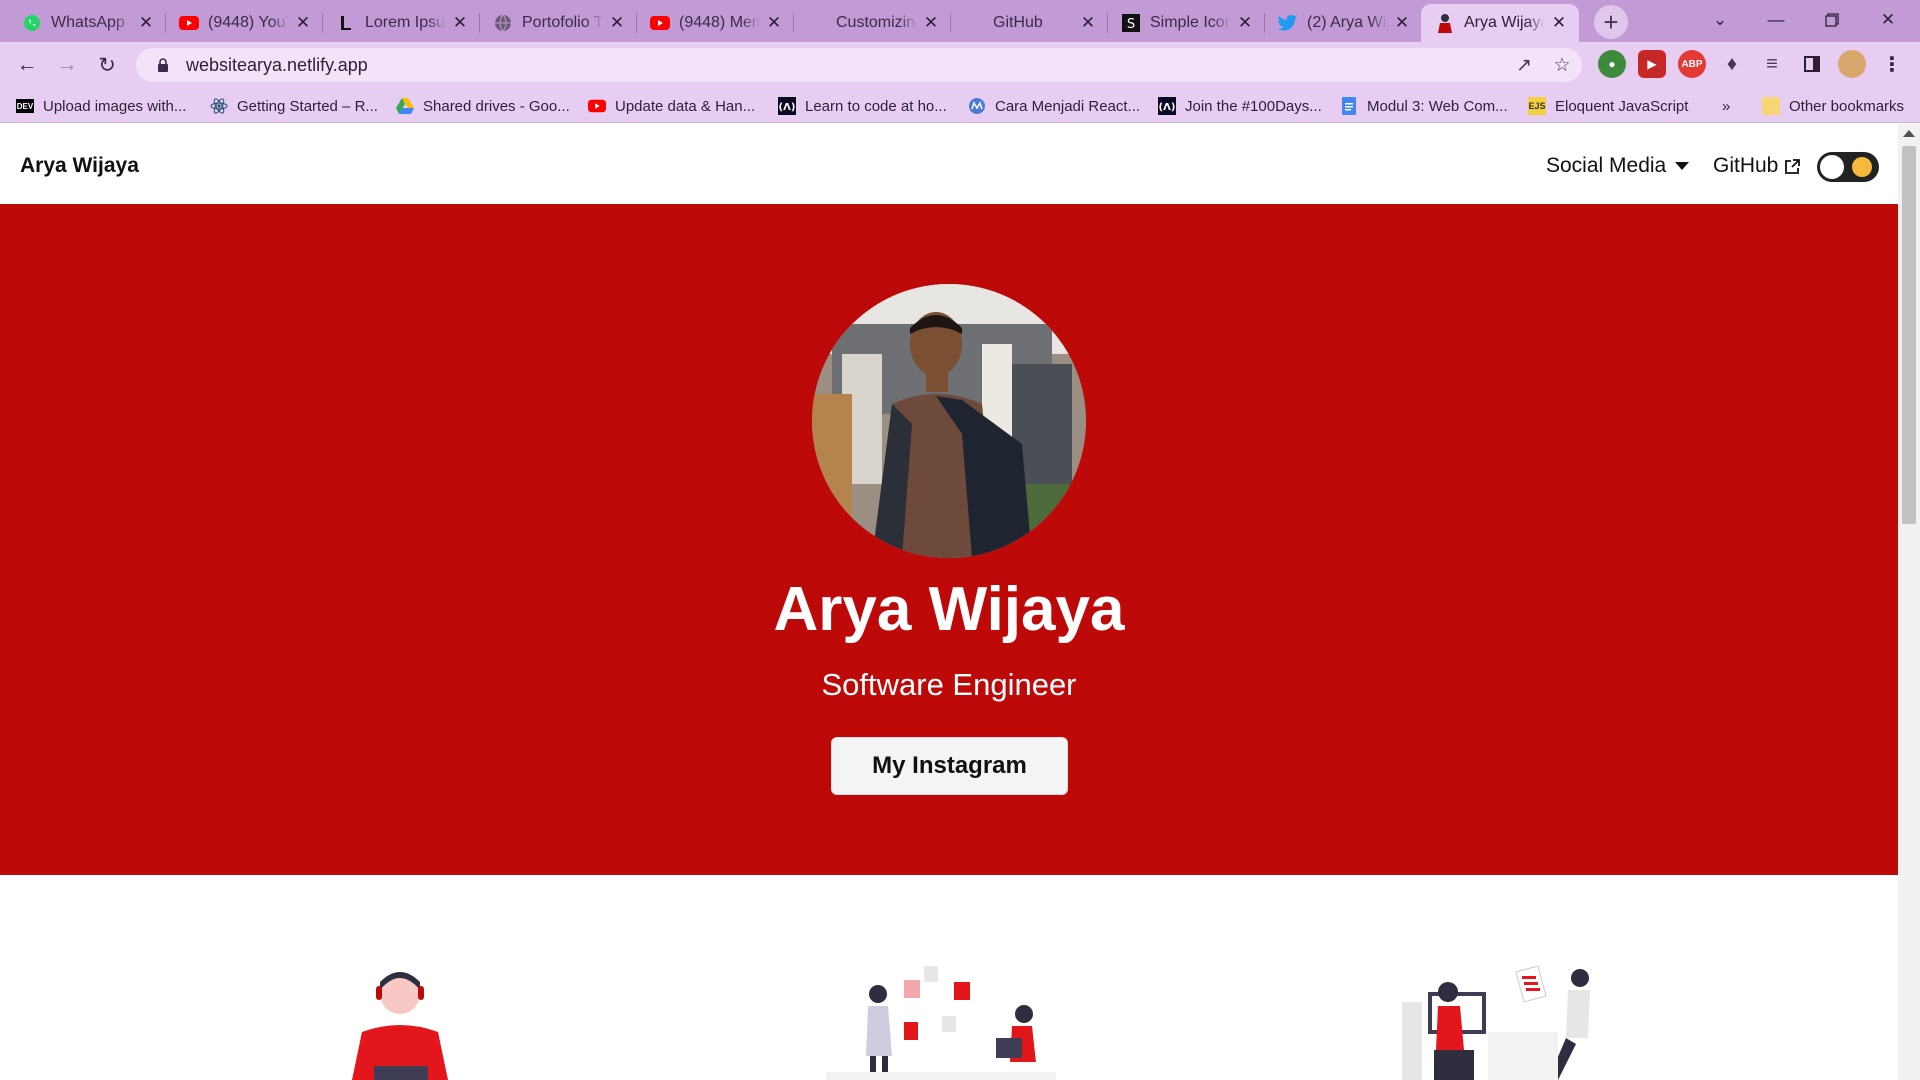 The width and height of the screenshot is (1920, 1080). What do you see at coordinates (1343, 23) in the screenshot?
I see `tab: (2) Arya Wijaya✕` at bounding box center [1343, 23].